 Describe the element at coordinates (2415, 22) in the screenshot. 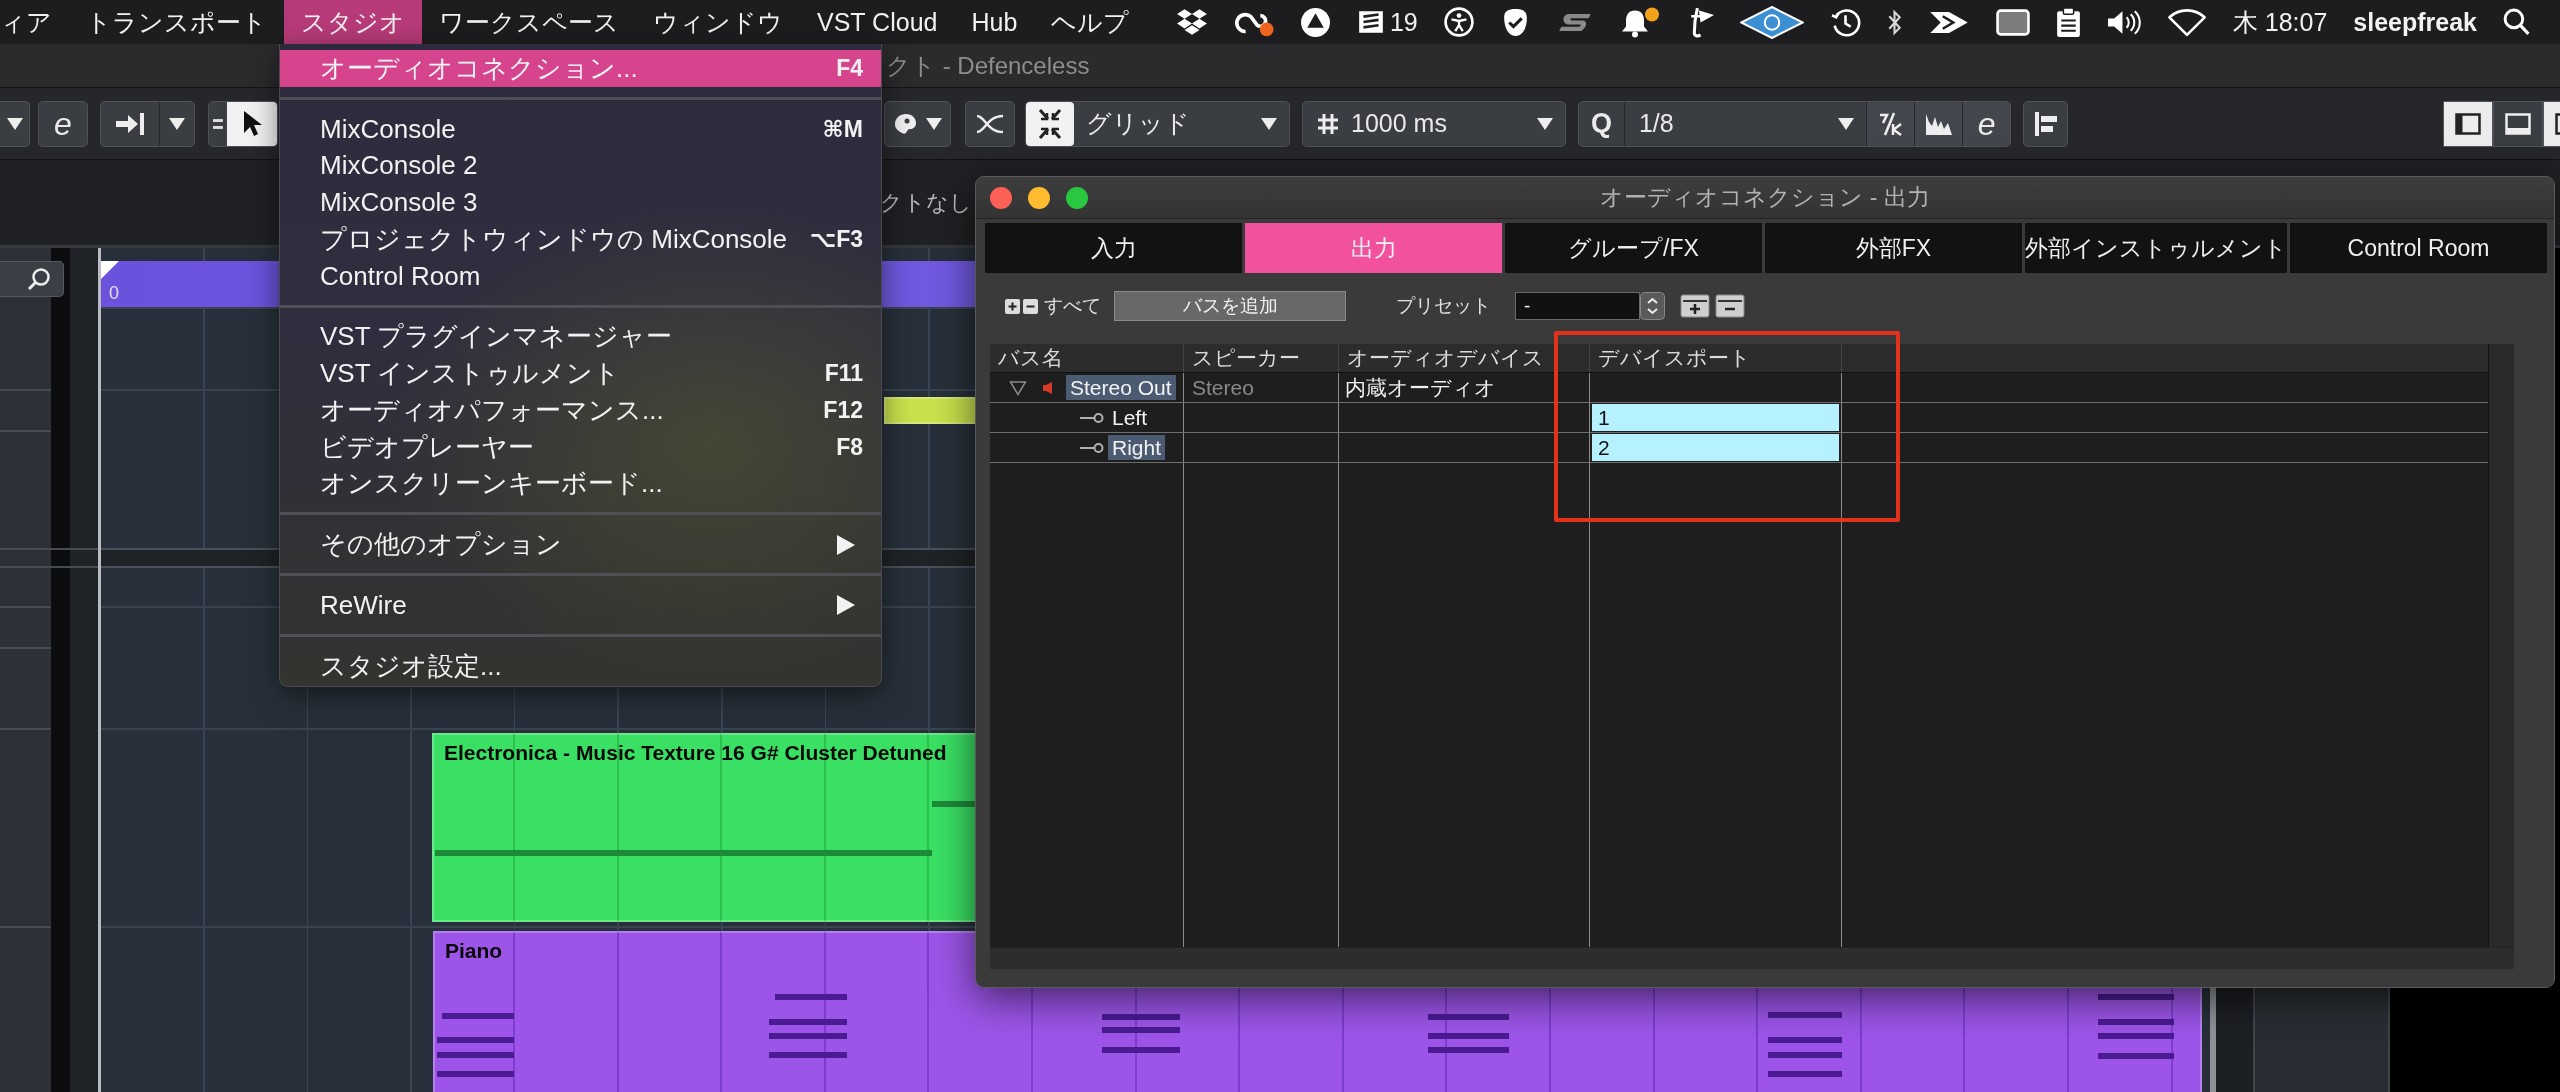

I see `user-name: sleepfreak` at that location.